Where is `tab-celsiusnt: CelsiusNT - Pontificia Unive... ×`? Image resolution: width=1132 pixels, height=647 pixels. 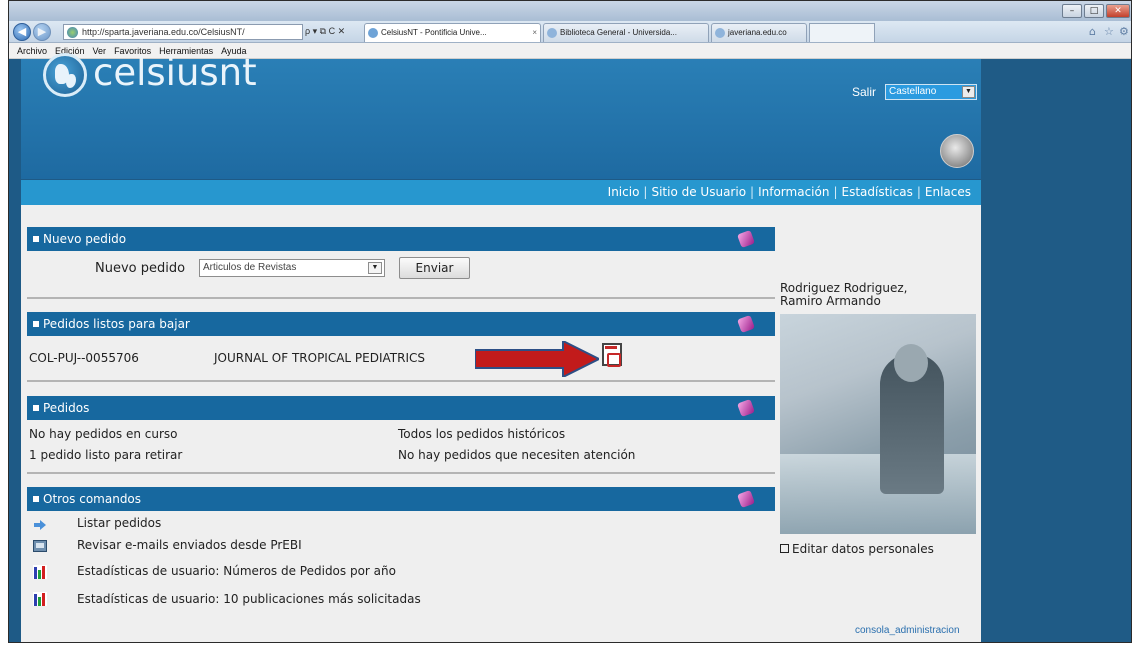
tab-celsiusnt: CelsiusNT - Pontificia Unive... × is located at coordinates (452, 32).